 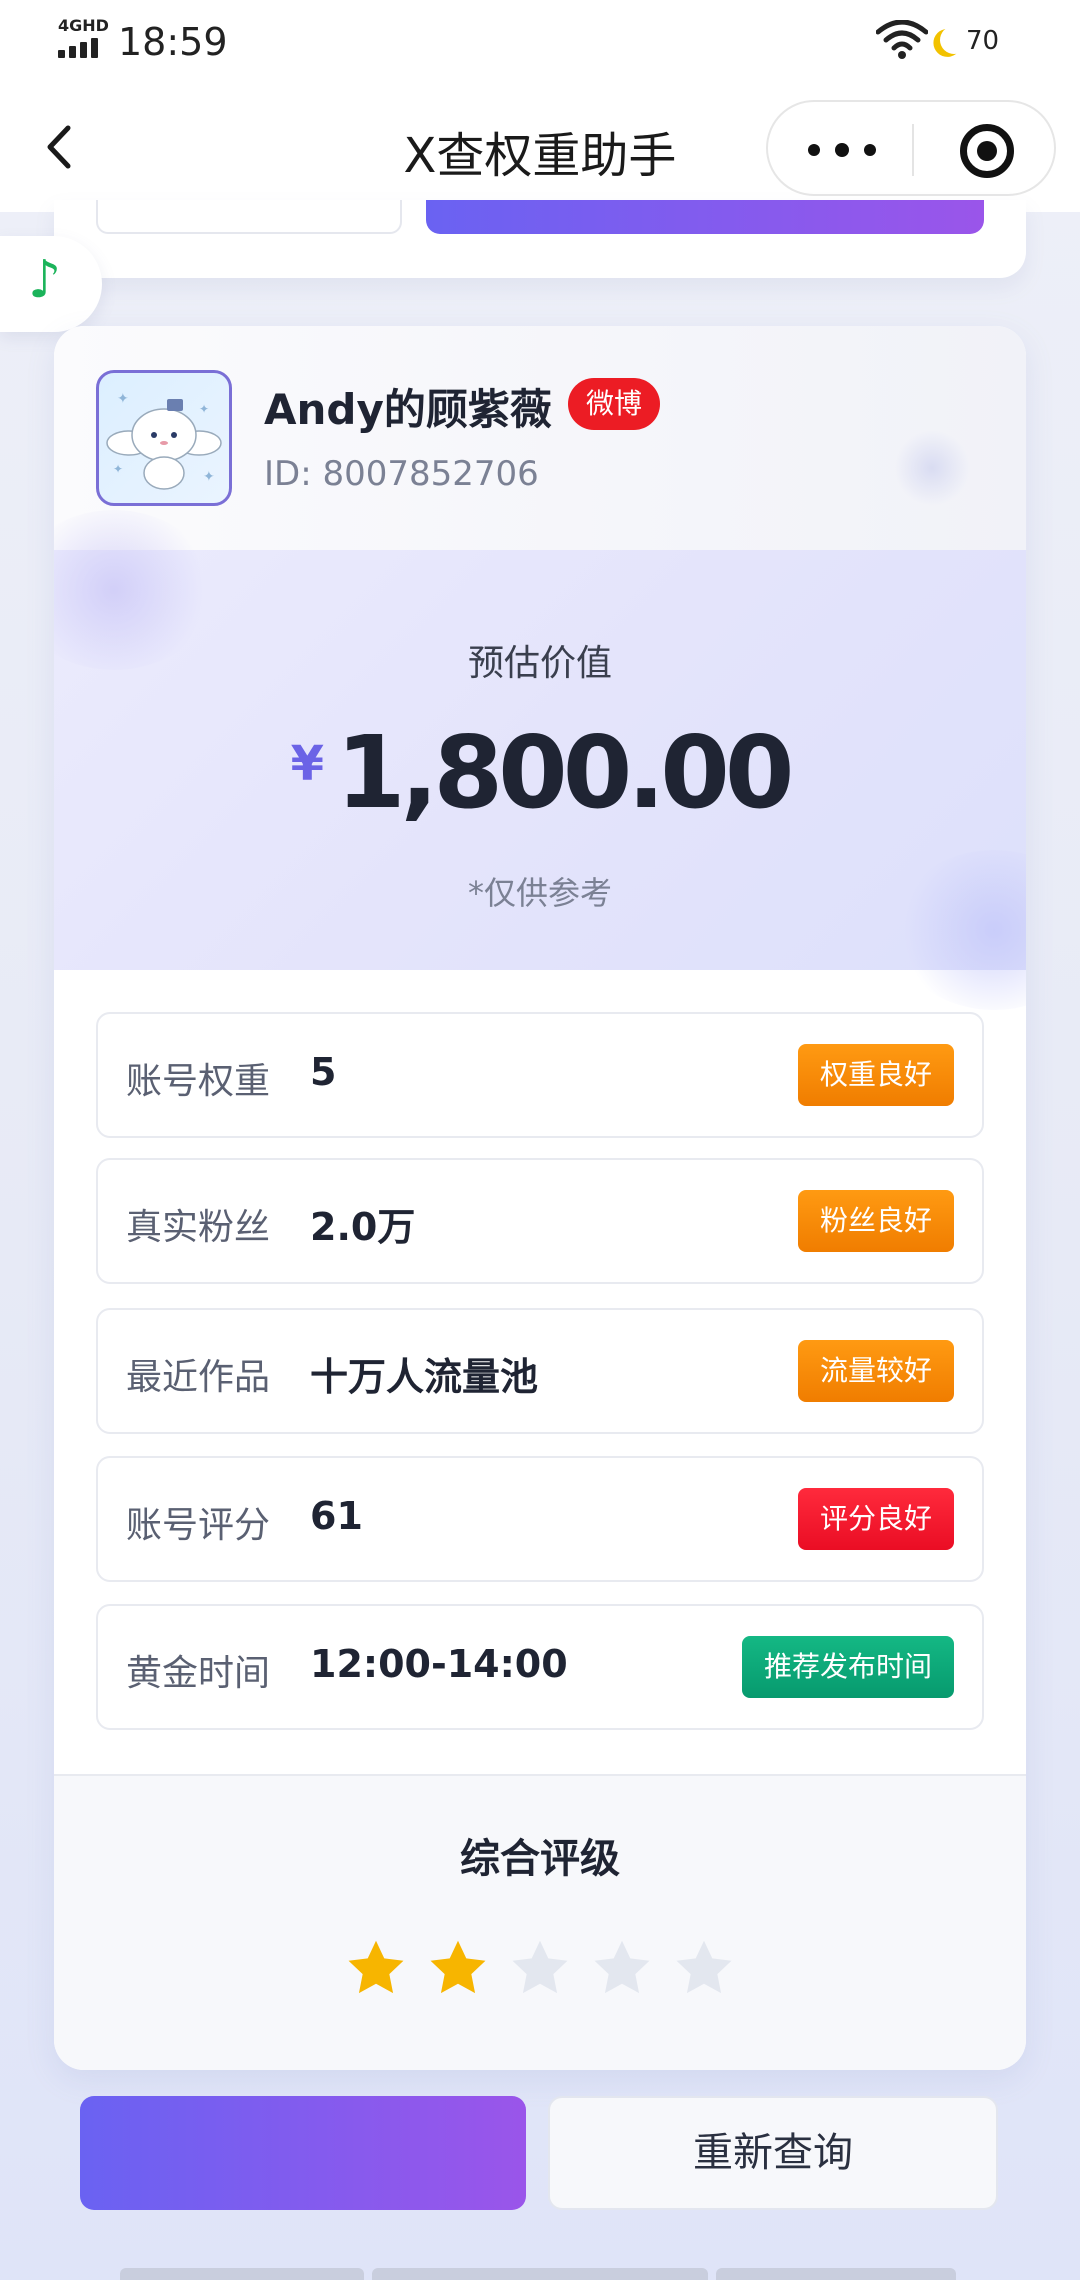 I want to click on star-rating, so click(x=544, y=1969).